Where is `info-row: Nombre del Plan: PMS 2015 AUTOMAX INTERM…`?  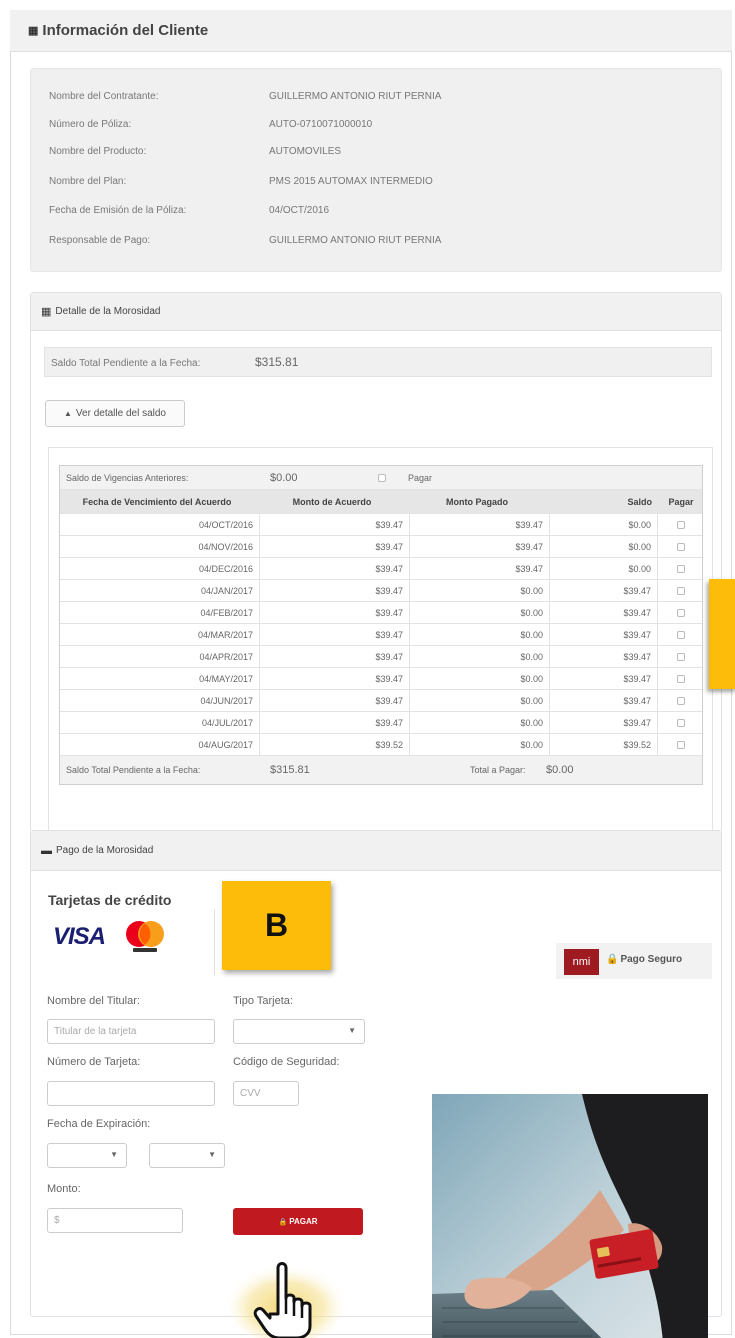
info-row: Nombre del Plan: PMS 2015 AUTOMAX INTERM… is located at coordinates (241, 184).